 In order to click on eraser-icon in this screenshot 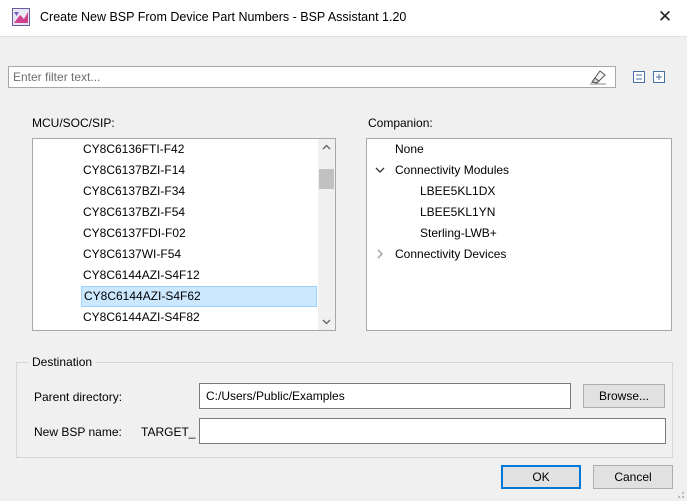, I will do `click(598, 77)`.